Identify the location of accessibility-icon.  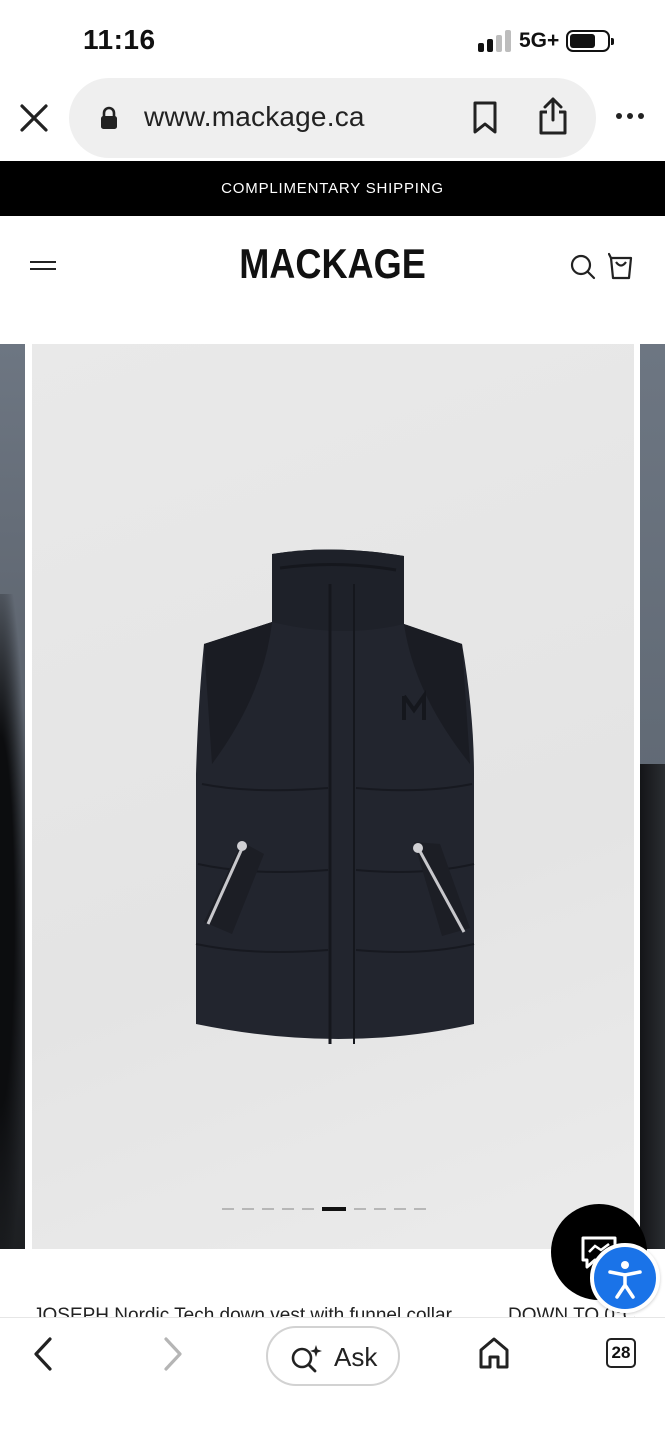
(625, 1280).